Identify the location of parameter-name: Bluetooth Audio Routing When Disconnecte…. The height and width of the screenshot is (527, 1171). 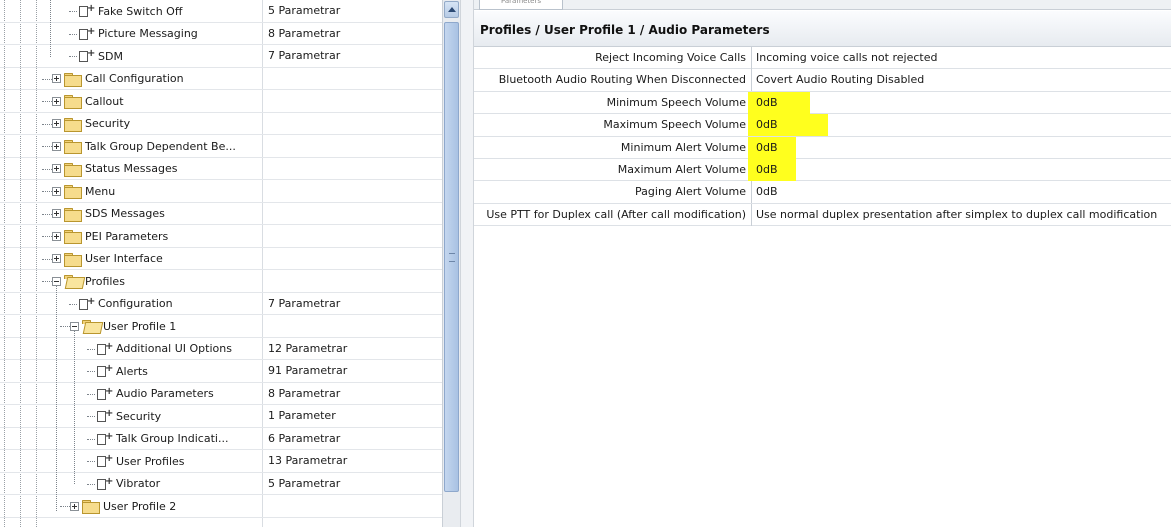
(622, 80).